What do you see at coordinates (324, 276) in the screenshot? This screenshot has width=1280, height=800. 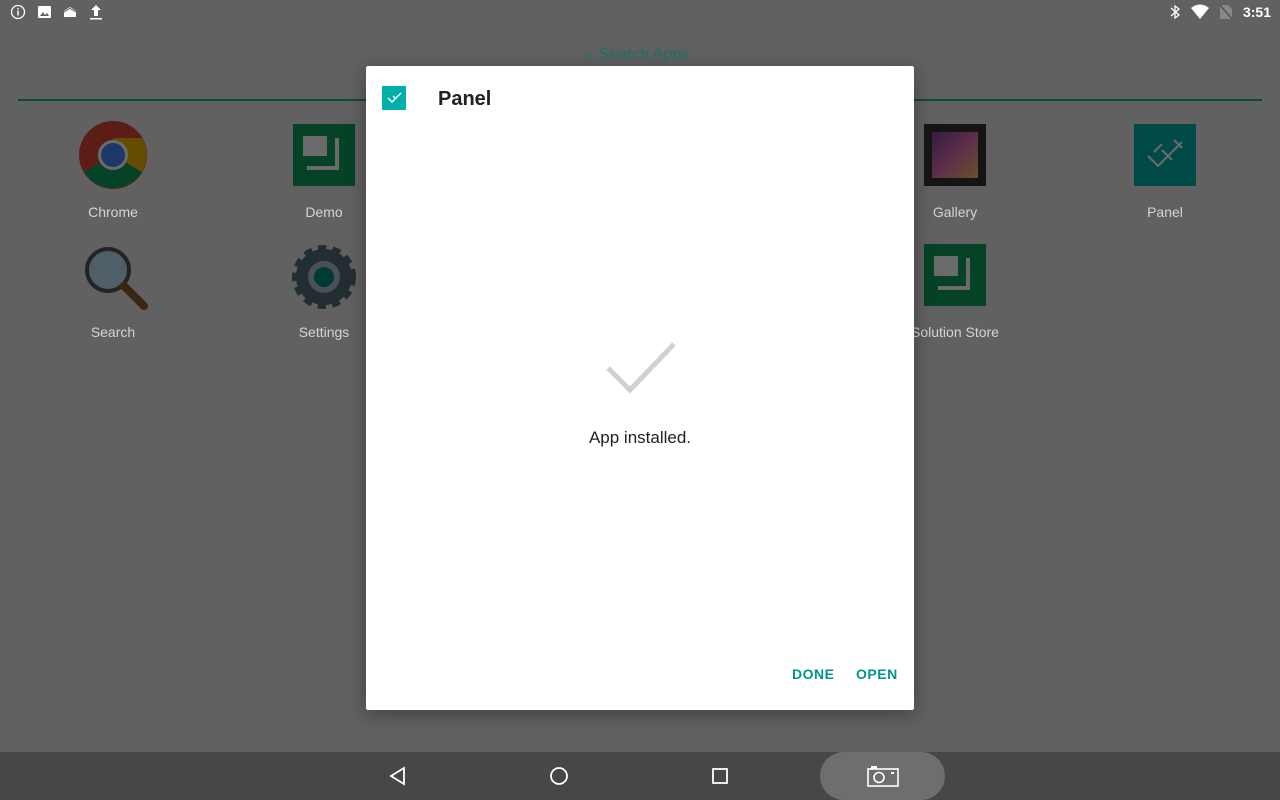 I see `gear-icon` at bounding box center [324, 276].